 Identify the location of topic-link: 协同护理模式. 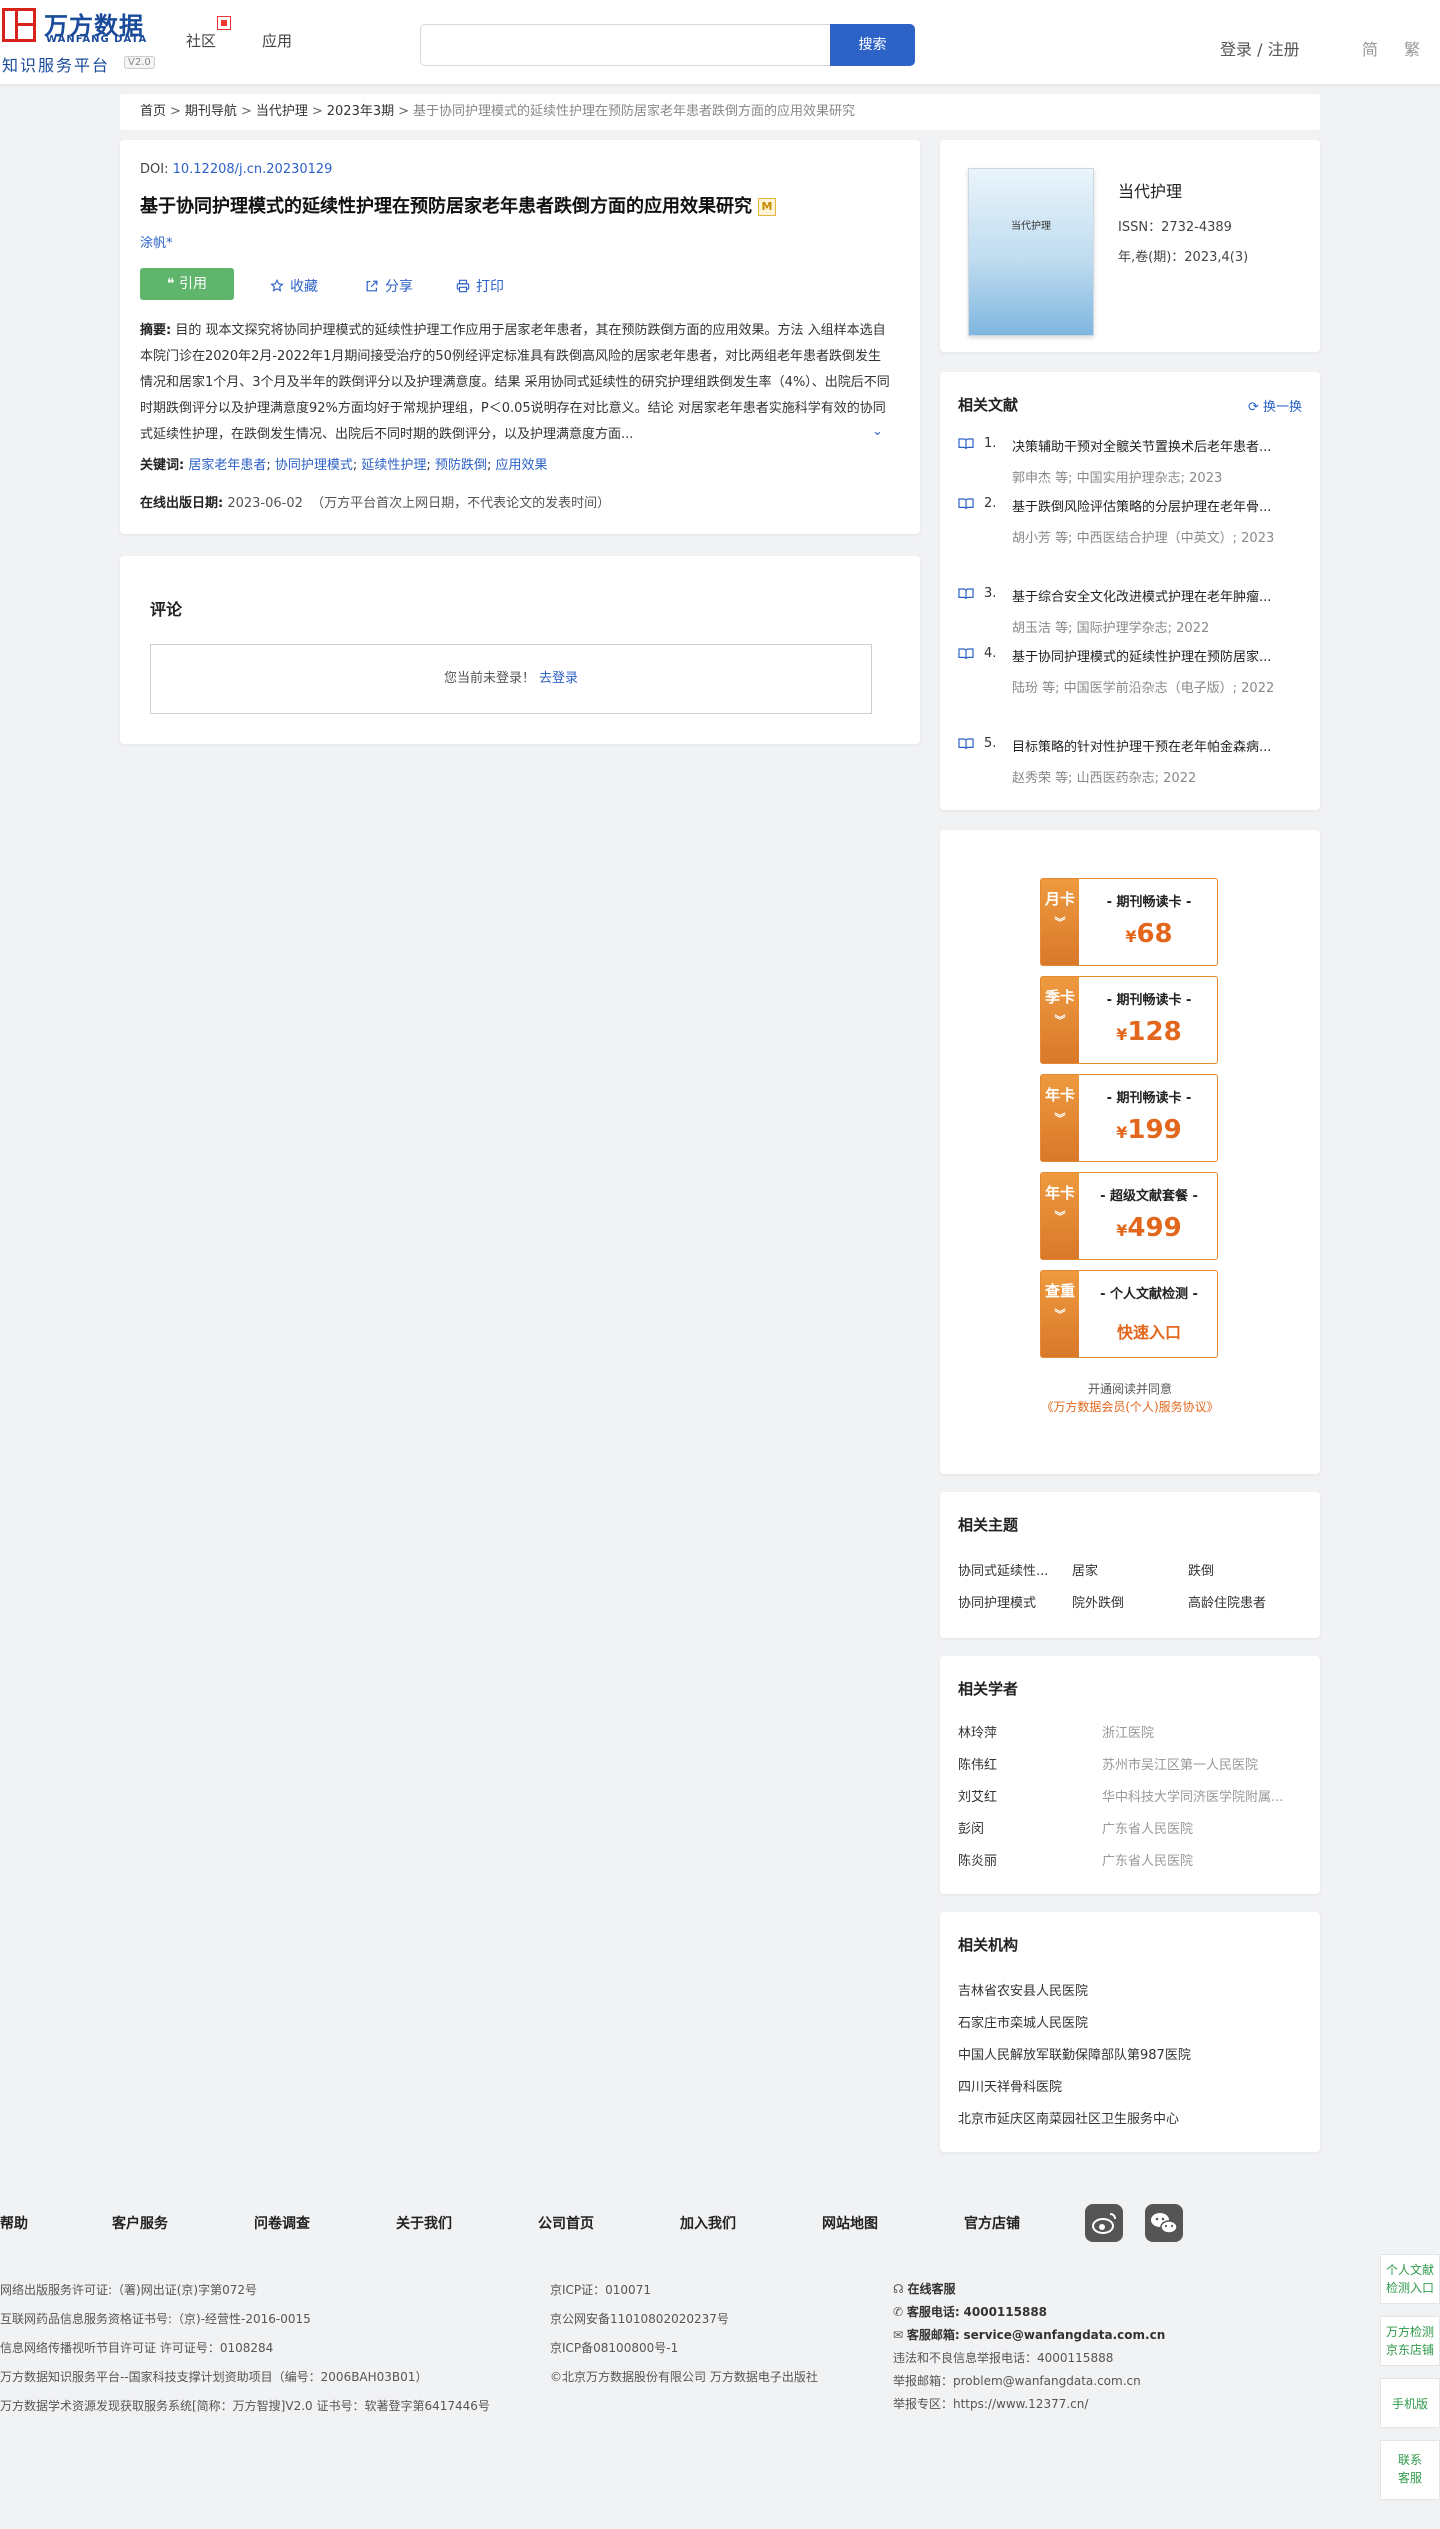
(997, 1601).